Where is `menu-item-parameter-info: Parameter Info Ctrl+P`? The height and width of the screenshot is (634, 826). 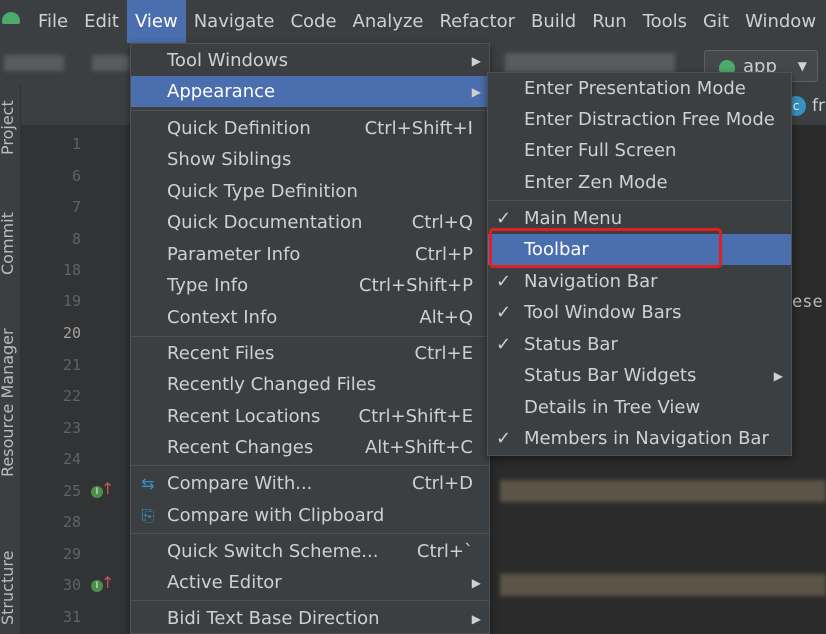
menu-item-parameter-info: Parameter Info Ctrl+P is located at coordinates (310, 254).